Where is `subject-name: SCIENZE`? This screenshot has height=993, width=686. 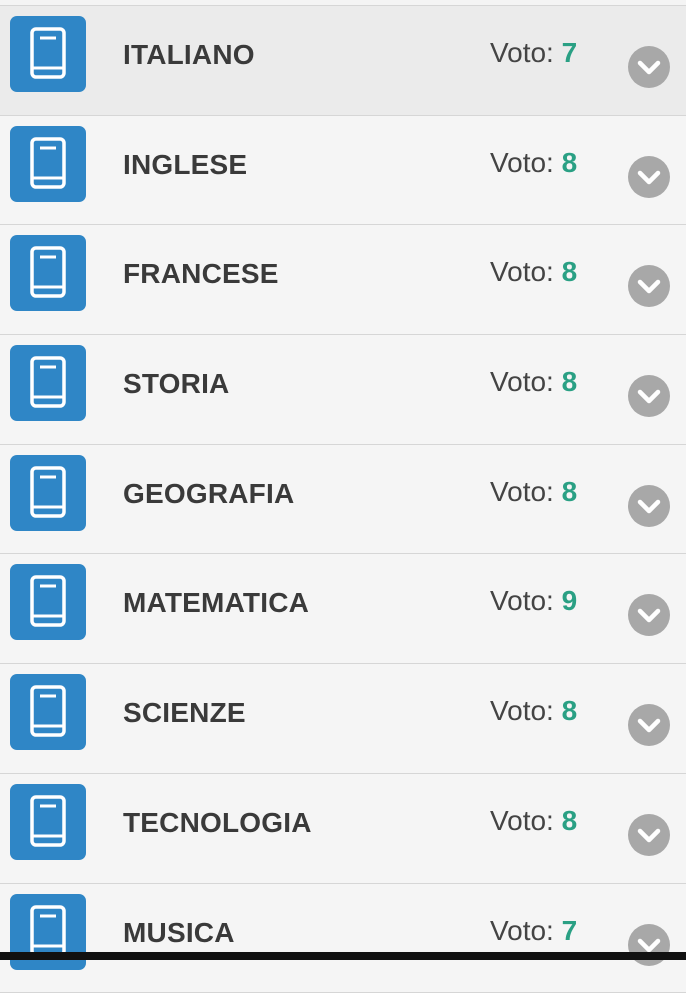
subject-name: SCIENZE is located at coordinates (184, 713).